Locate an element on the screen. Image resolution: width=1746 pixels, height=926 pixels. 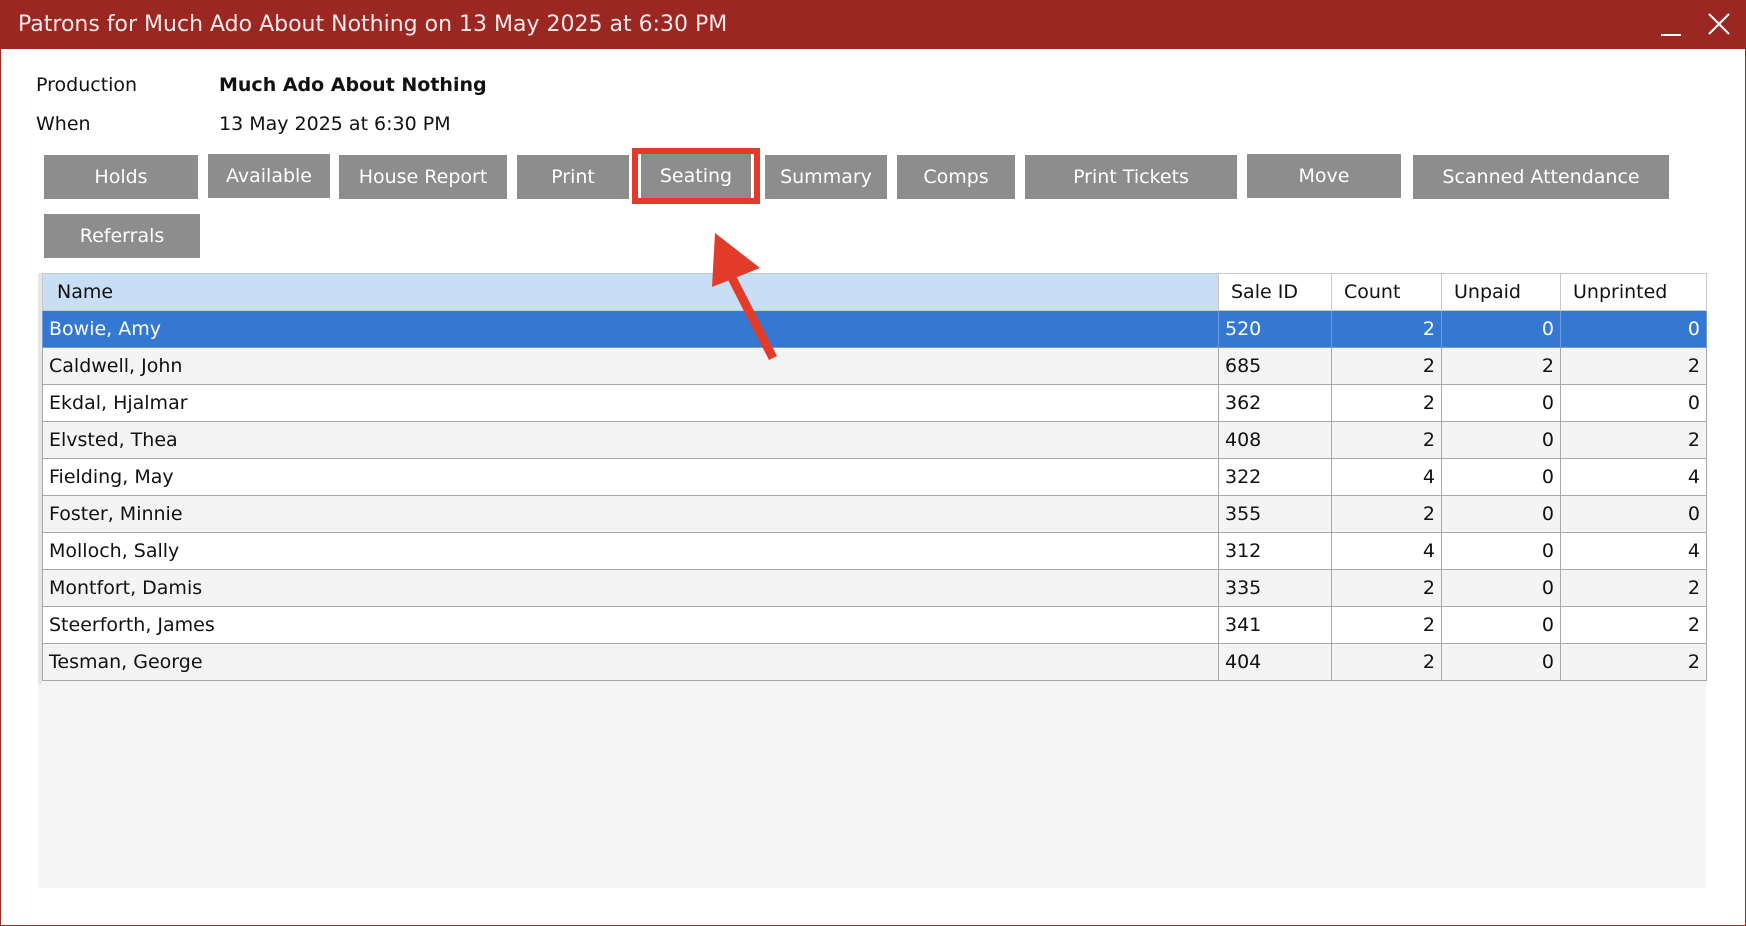
cell-sale-id: 520 is located at coordinates (1275, 329).